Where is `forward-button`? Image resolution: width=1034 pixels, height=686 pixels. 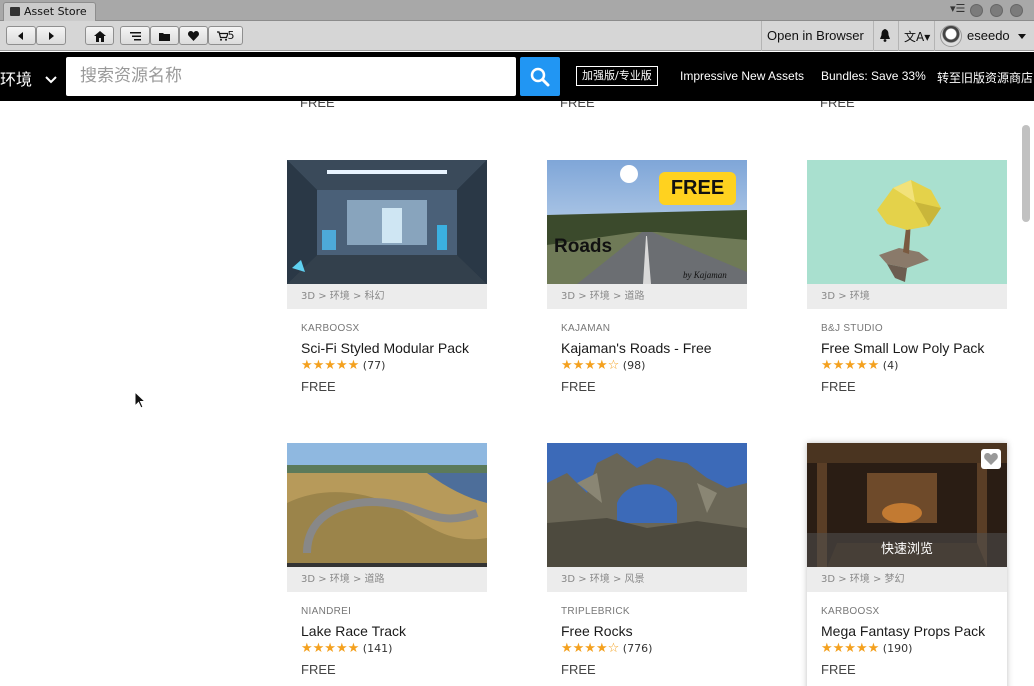
forward-button is located at coordinates (51, 35).